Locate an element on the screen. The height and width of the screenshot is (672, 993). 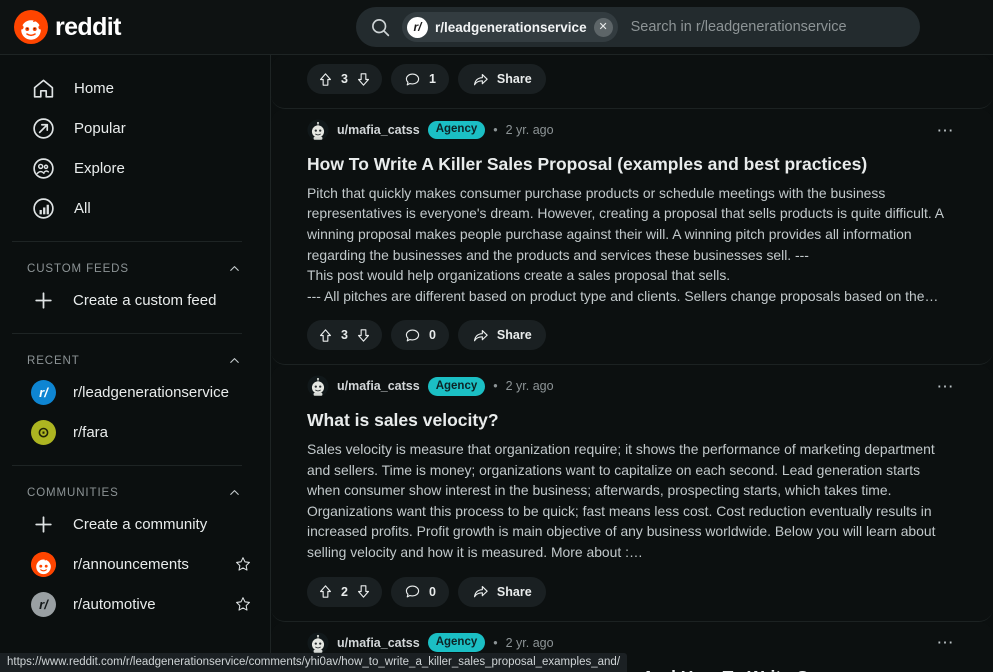
section-title: CUSTOM FEEDS is located at coordinates (78, 268).